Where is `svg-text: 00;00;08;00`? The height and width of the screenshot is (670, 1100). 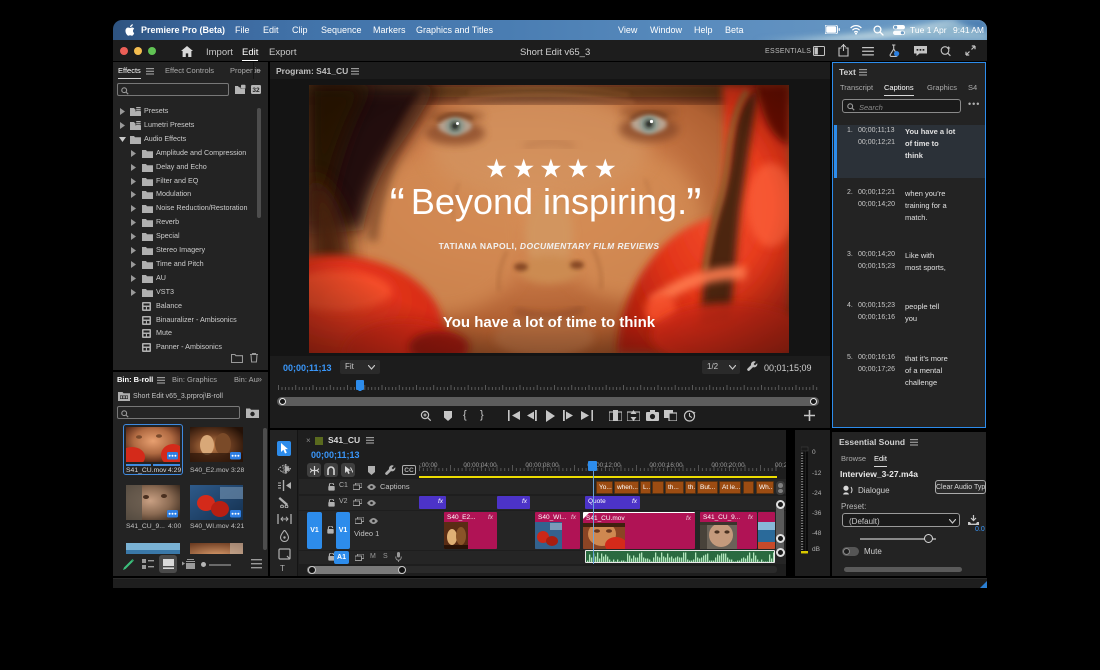 svg-text: 00;00;08;00 is located at coordinates (542, 465).